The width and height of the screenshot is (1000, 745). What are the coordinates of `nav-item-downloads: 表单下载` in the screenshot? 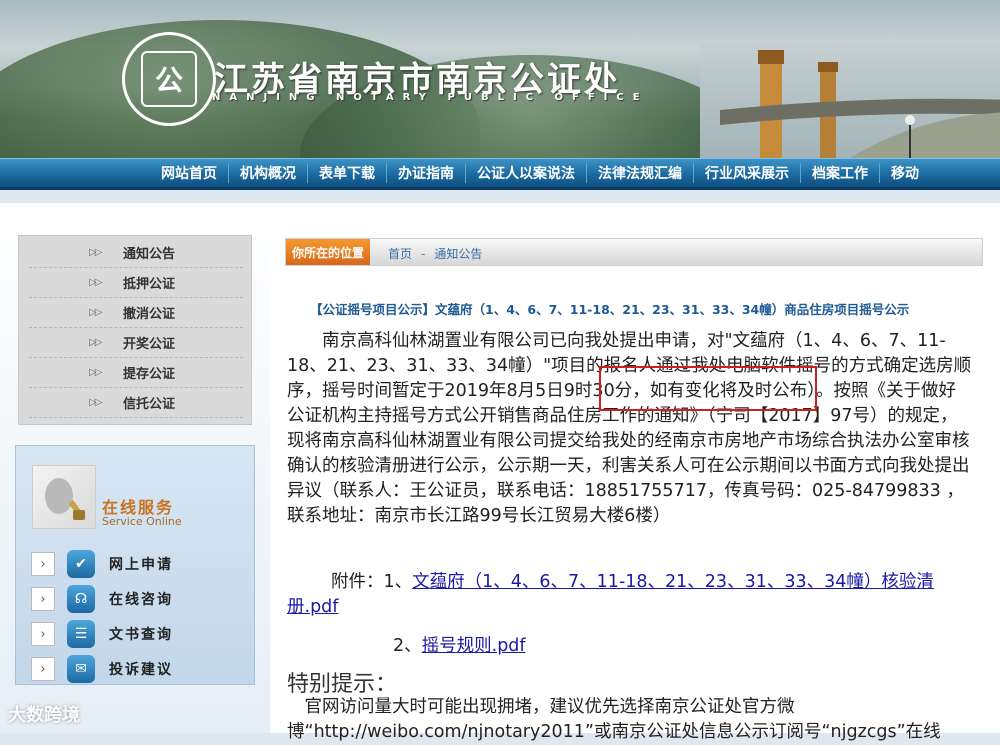 It's located at (346, 173).